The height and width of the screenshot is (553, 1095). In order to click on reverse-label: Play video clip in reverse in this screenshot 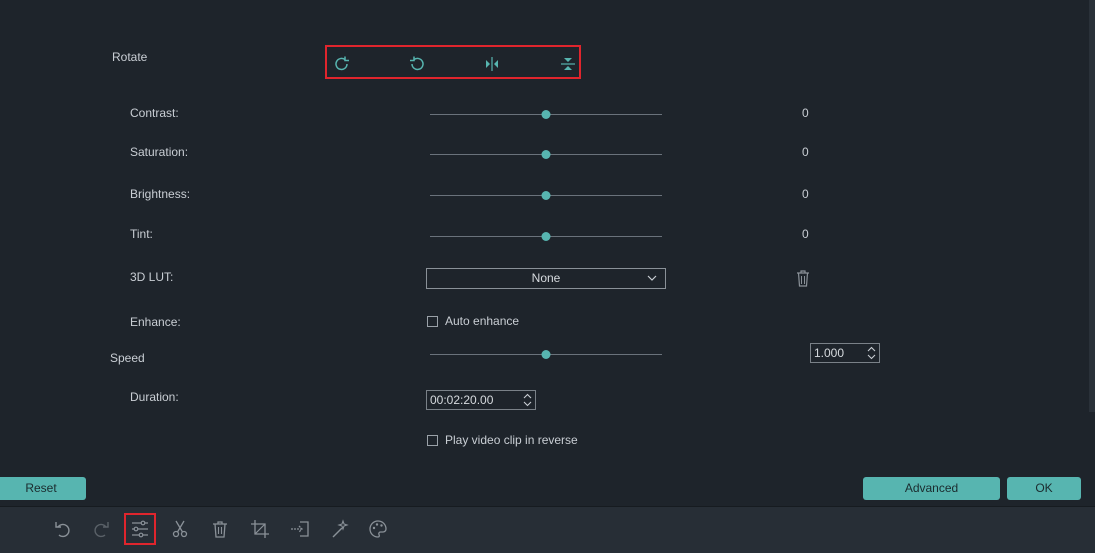, I will do `click(511, 440)`.